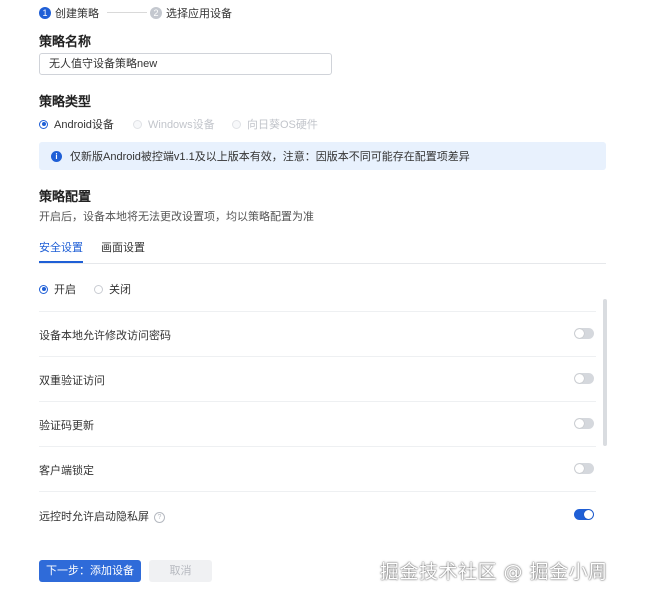 The image size is (650, 599). What do you see at coordinates (199, 14) in the screenshot?
I see `step-label: 选择应用设备` at bounding box center [199, 14].